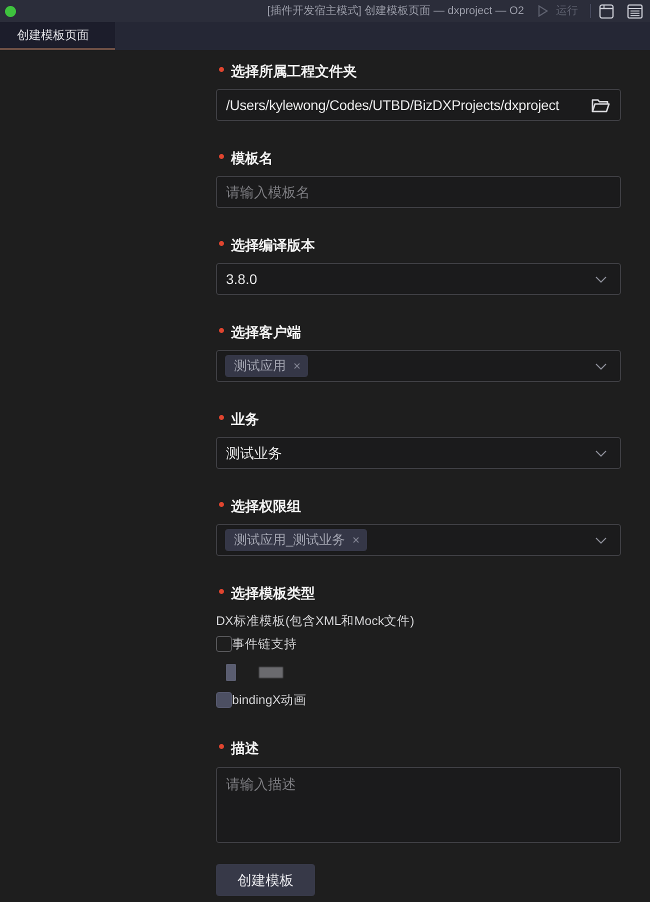  Describe the element at coordinates (418, 540) in the screenshot. I see `multi-select-field: 测试应用_测试业务` at that location.